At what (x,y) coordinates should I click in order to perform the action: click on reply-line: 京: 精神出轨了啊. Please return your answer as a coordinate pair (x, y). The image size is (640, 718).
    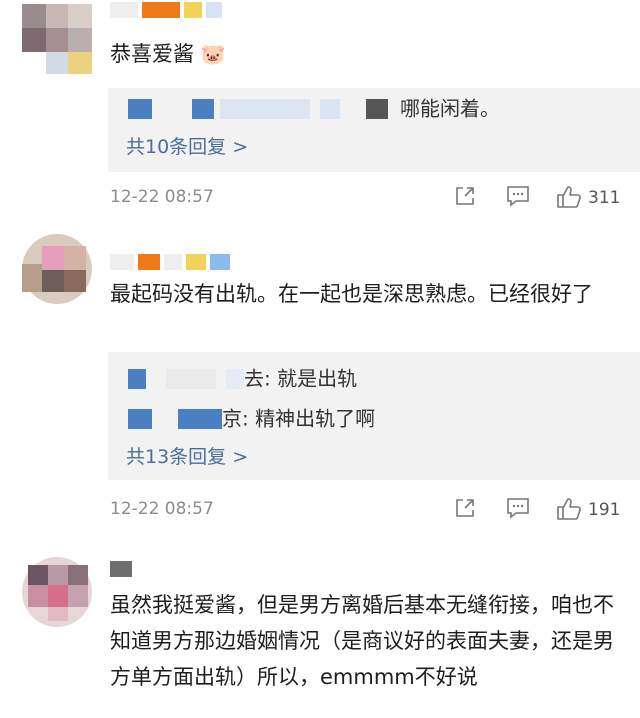
    Looking at the image, I should click on (251, 417).